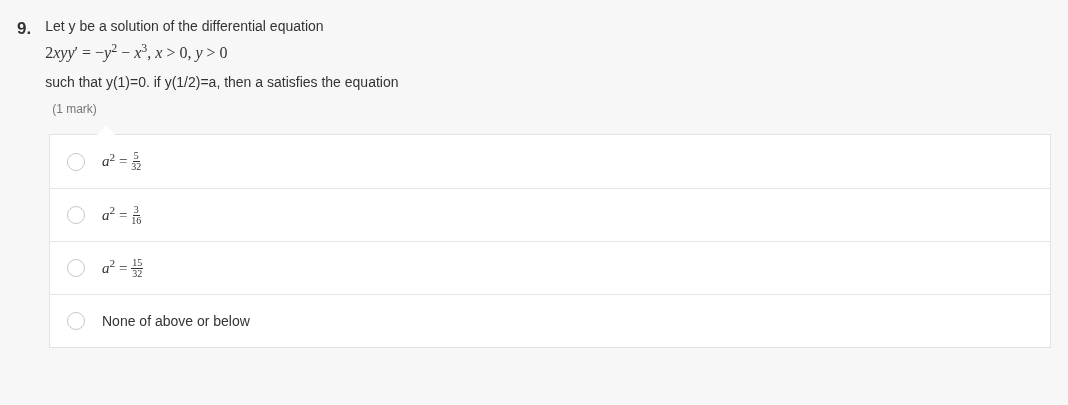 The image size is (1068, 405). I want to click on question-number: 9., so click(24, 29).